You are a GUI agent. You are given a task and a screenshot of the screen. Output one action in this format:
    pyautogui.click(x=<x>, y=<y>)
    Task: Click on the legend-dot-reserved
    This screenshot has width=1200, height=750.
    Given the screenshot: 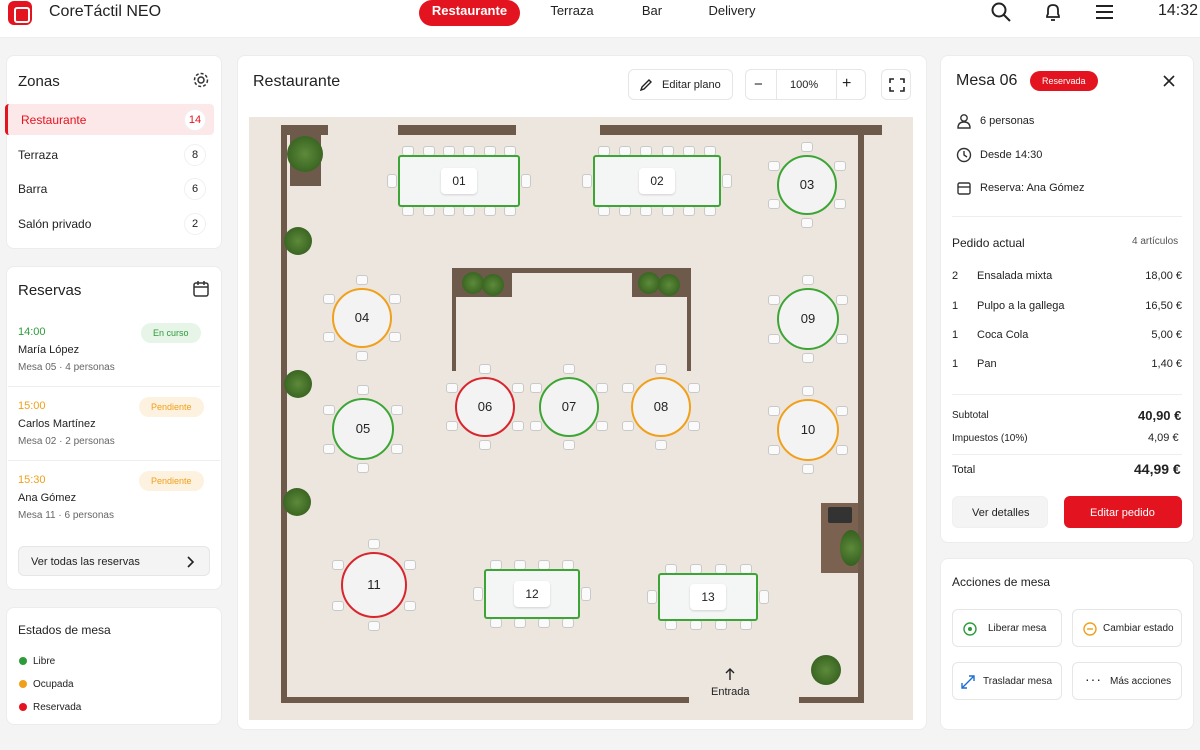 What is the action you would take?
    pyautogui.click(x=23, y=707)
    